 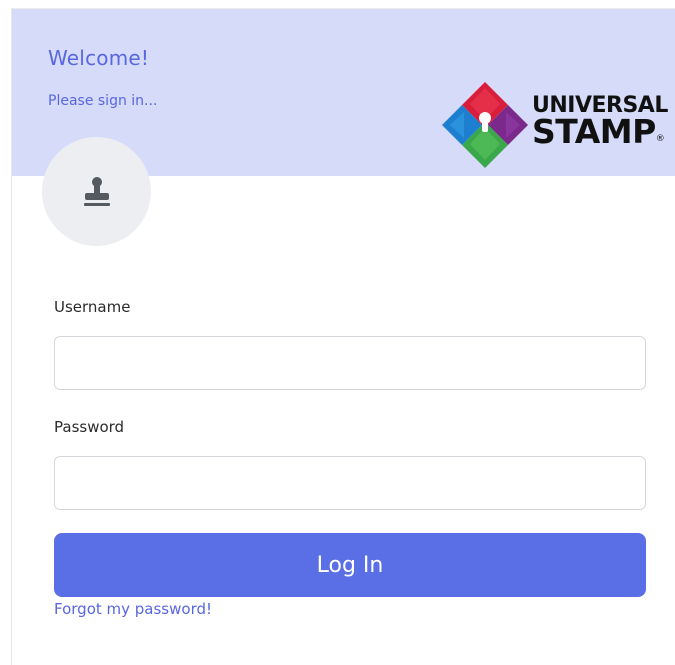 What do you see at coordinates (133, 609) in the screenshot?
I see `forgot-password-link: Forgot my password!` at bounding box center [133, 609].